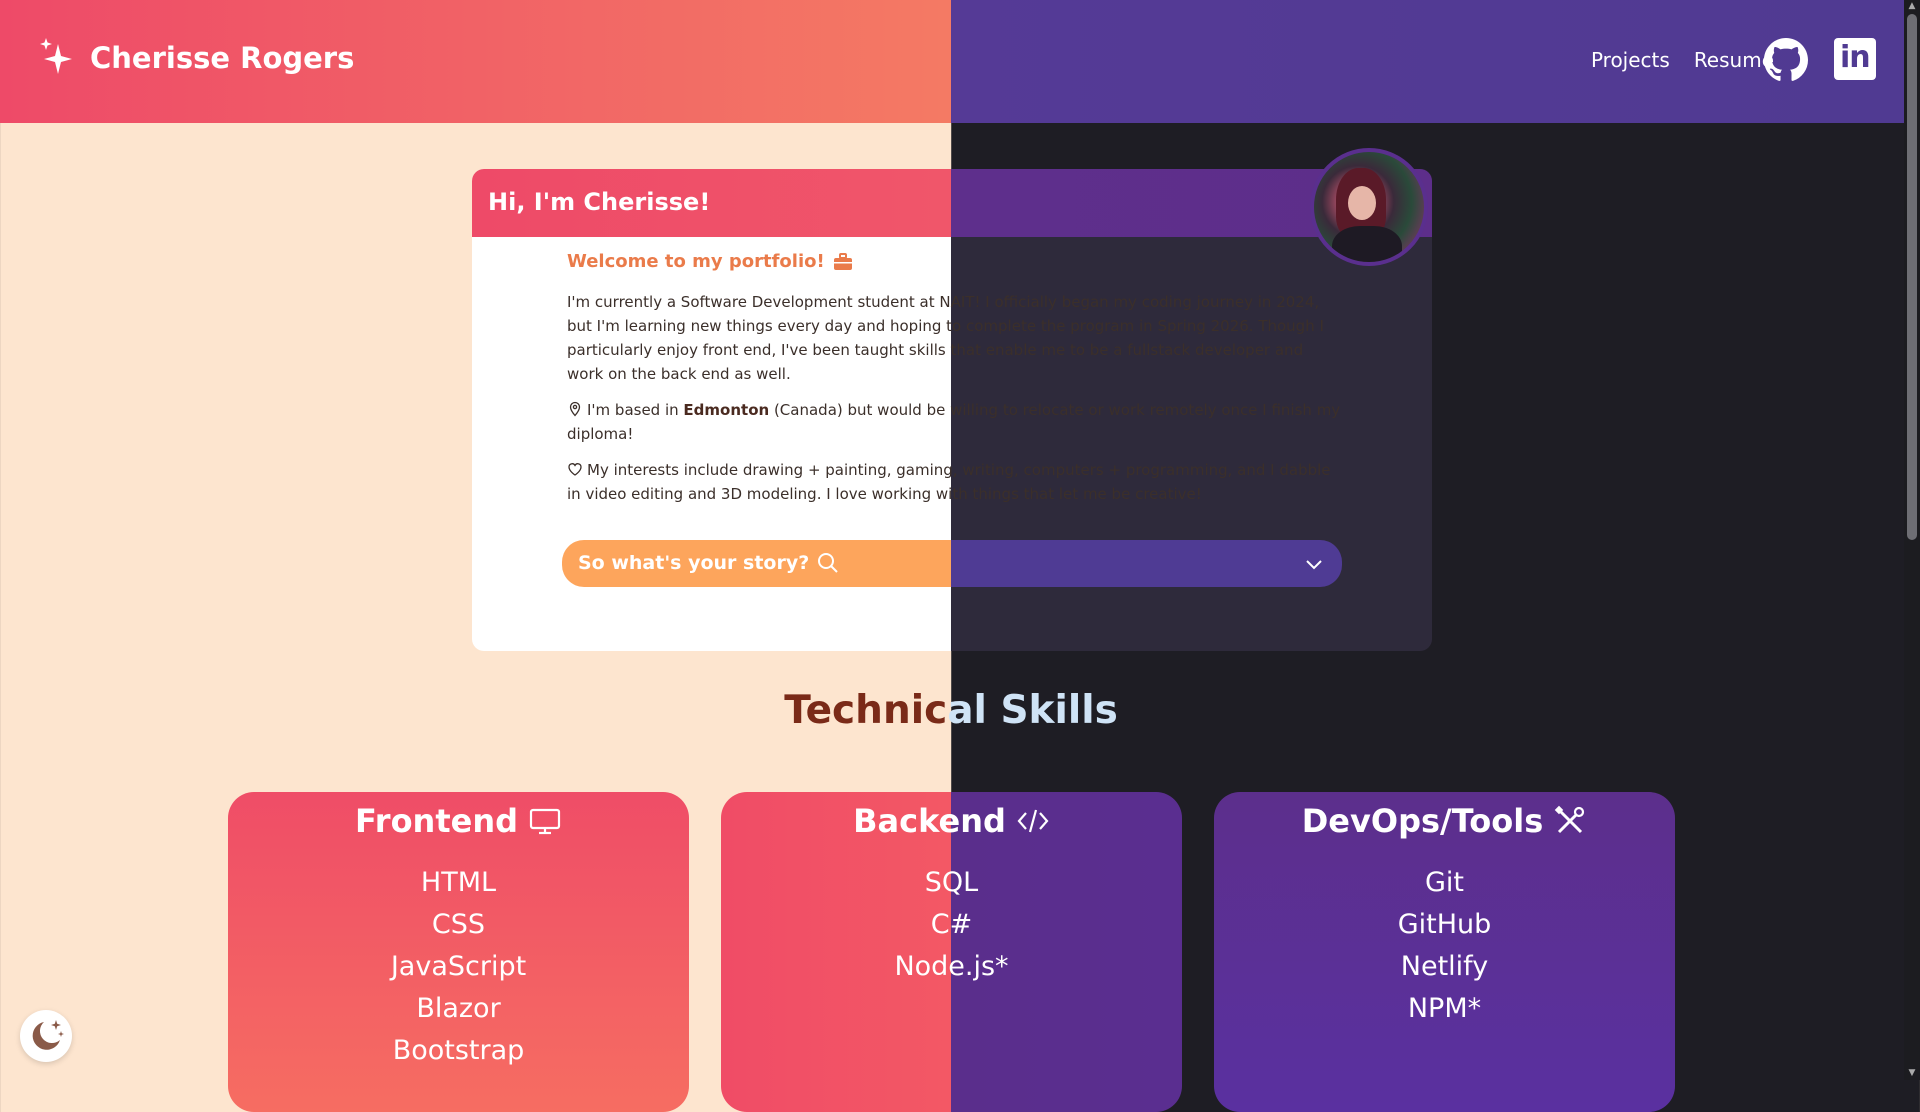  I want to click on sparkles-icon, so click(56, 56).